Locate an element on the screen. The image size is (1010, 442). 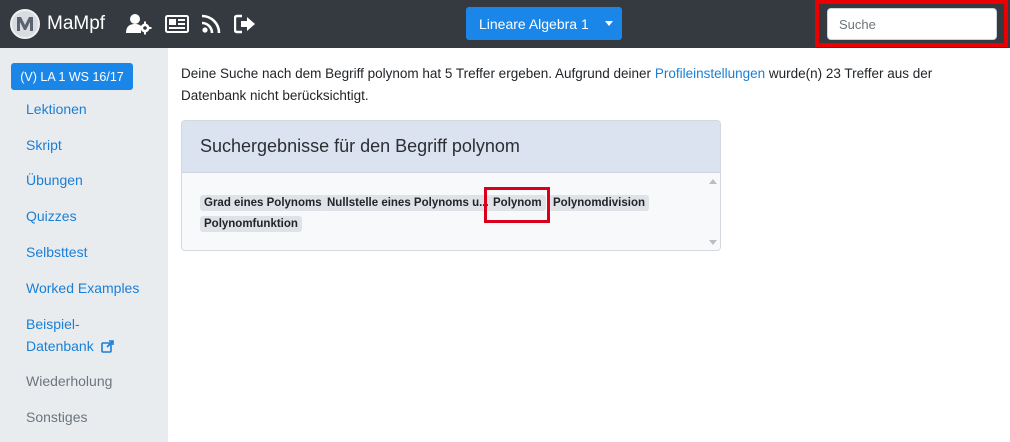
sidebar-item-selbsttest: Selbsttest is located at coordinates (56, 252).